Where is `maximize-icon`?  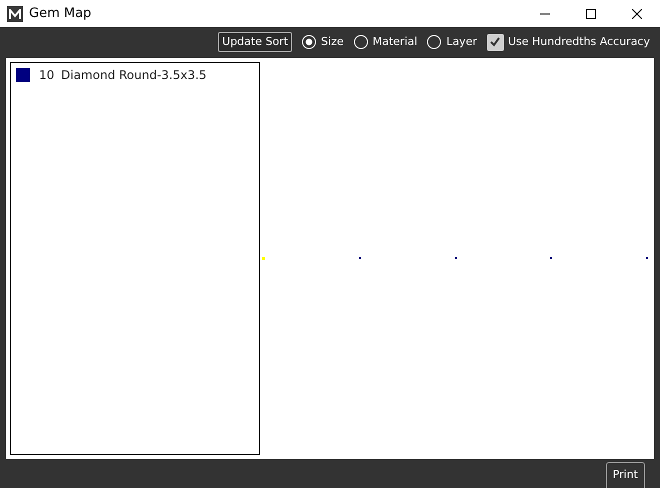 maximize-icon is located at coordinates (591, 13).